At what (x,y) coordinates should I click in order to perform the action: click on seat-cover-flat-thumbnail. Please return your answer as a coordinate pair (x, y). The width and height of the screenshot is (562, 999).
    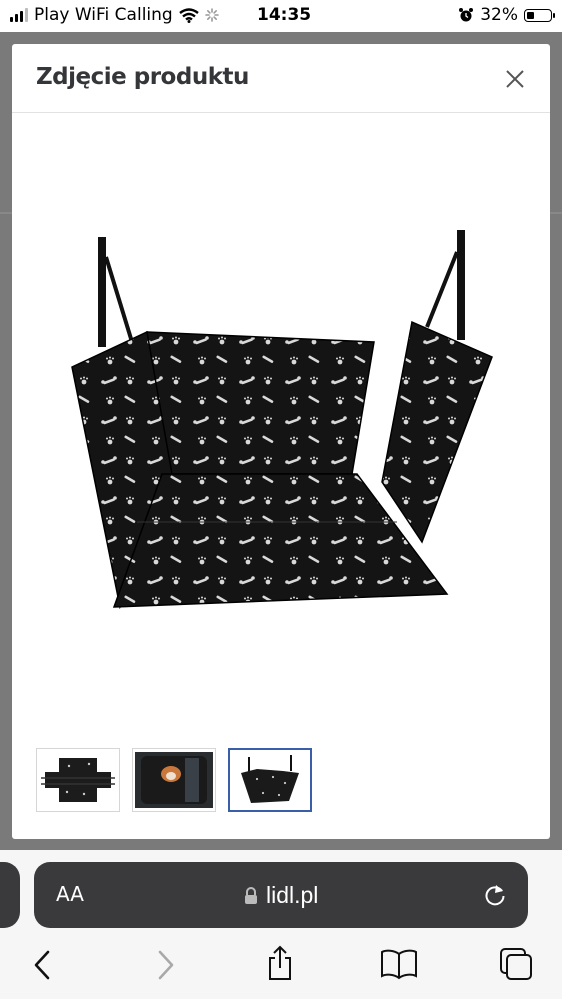
    Looking at the image, I should click on (78, 780).